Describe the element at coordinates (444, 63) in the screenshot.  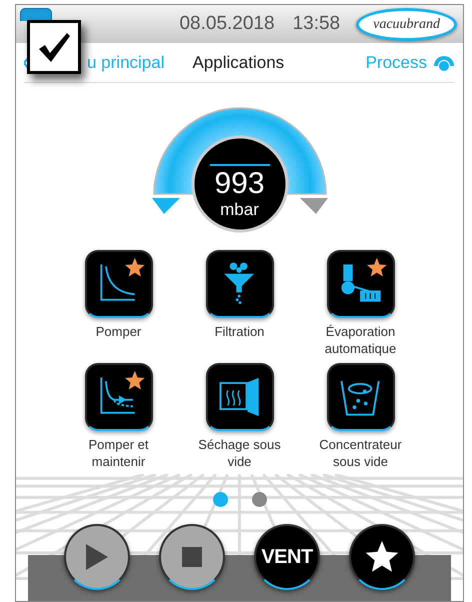
I see `signal-icon` at that location.